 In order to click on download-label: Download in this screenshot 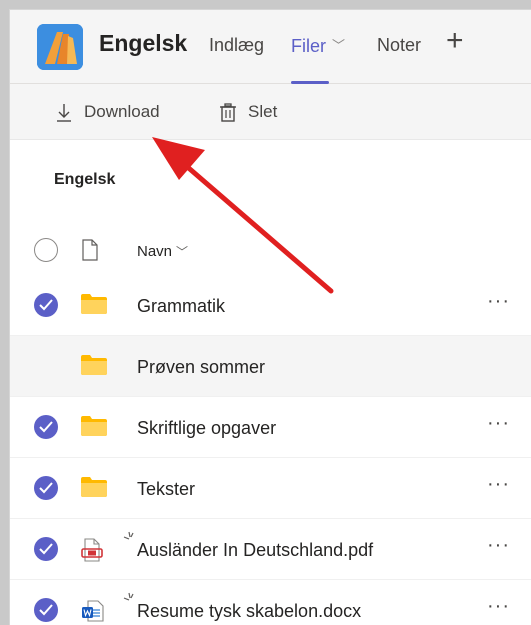, I will do `click(122, 111)`.